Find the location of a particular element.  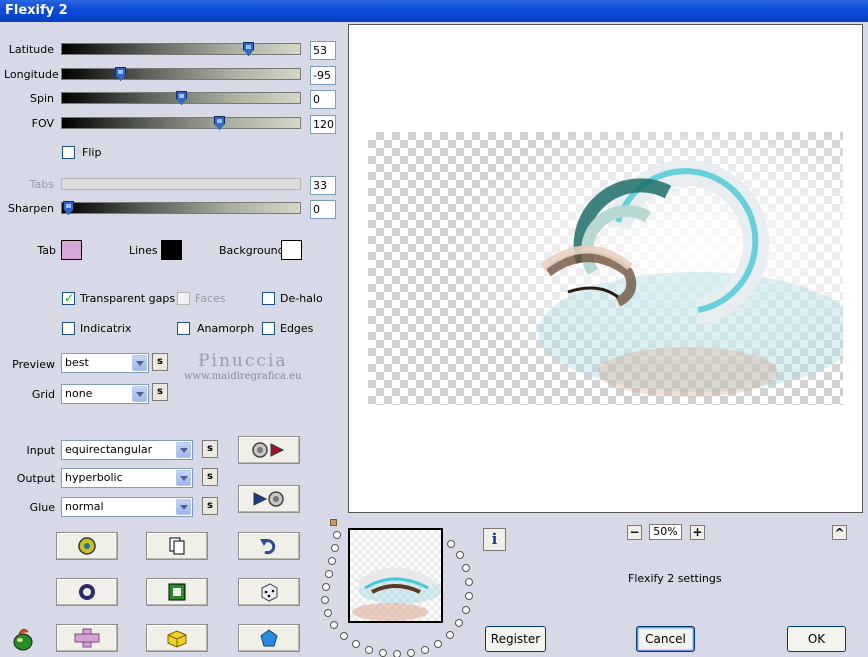

longitude-slider is located at coordinates (181, 74).